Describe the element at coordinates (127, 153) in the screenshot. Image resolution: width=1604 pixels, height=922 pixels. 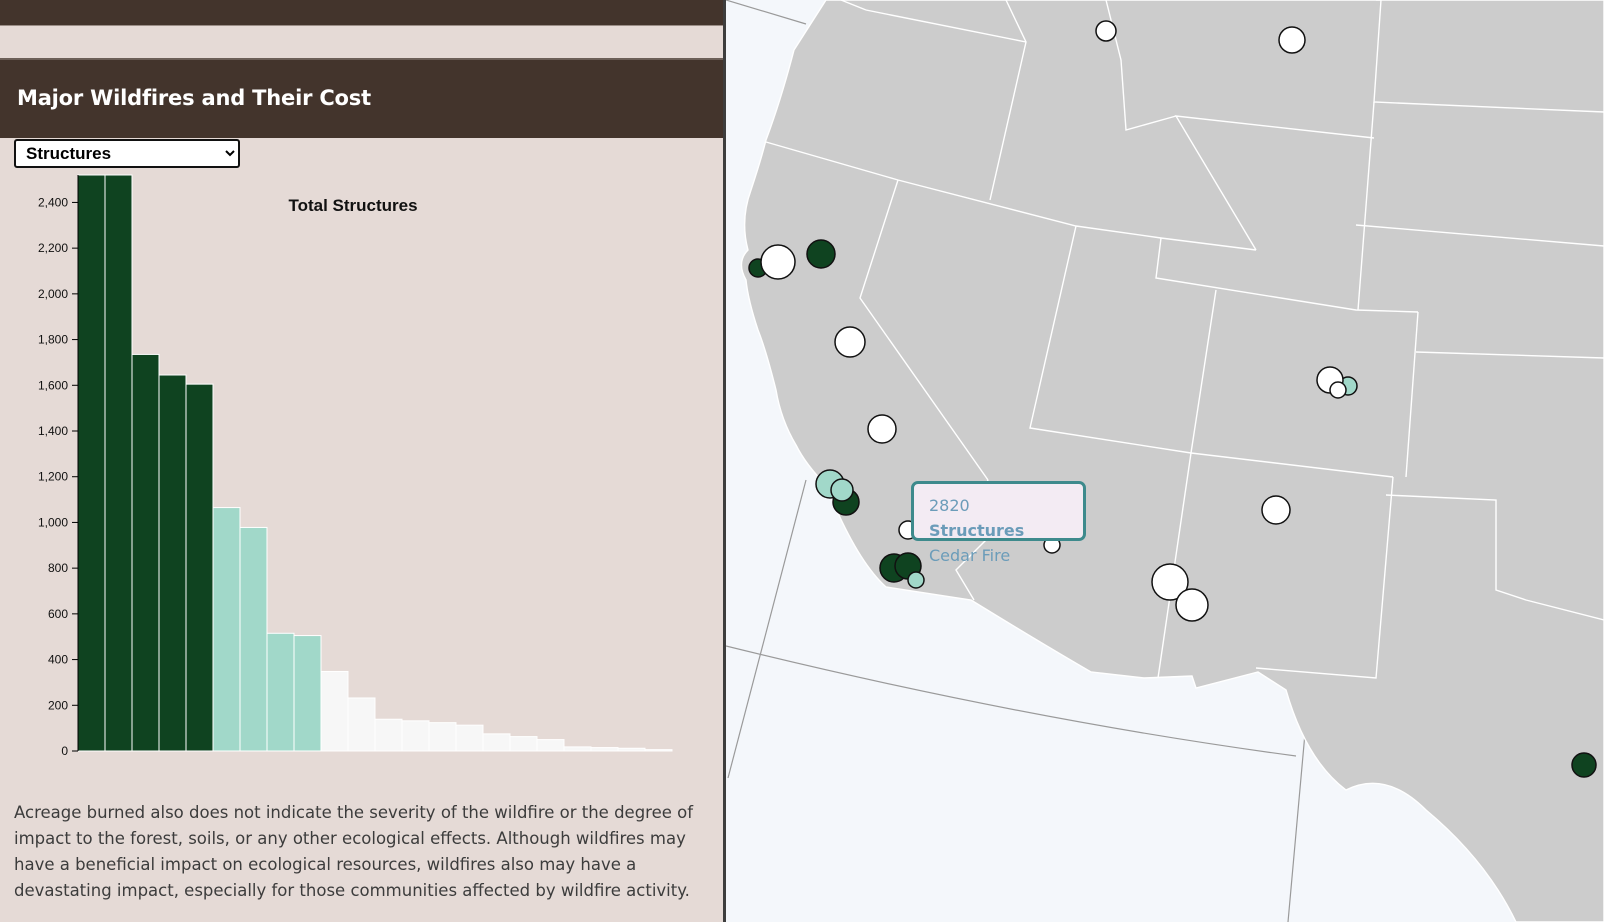
I see `metric-dropdown: Structures` at that location.